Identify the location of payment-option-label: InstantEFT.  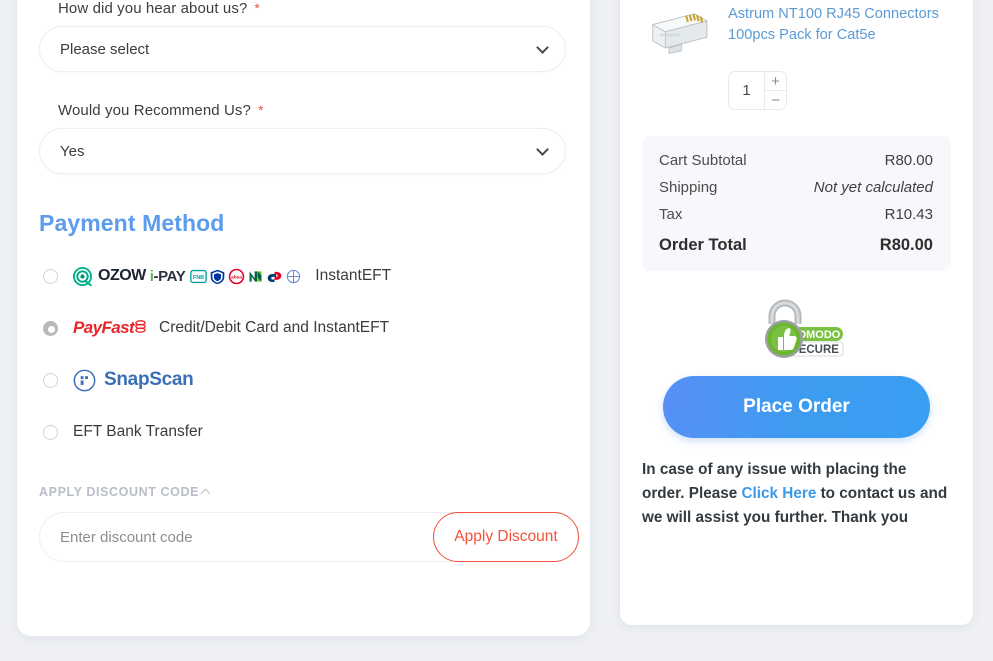
(353, 275).